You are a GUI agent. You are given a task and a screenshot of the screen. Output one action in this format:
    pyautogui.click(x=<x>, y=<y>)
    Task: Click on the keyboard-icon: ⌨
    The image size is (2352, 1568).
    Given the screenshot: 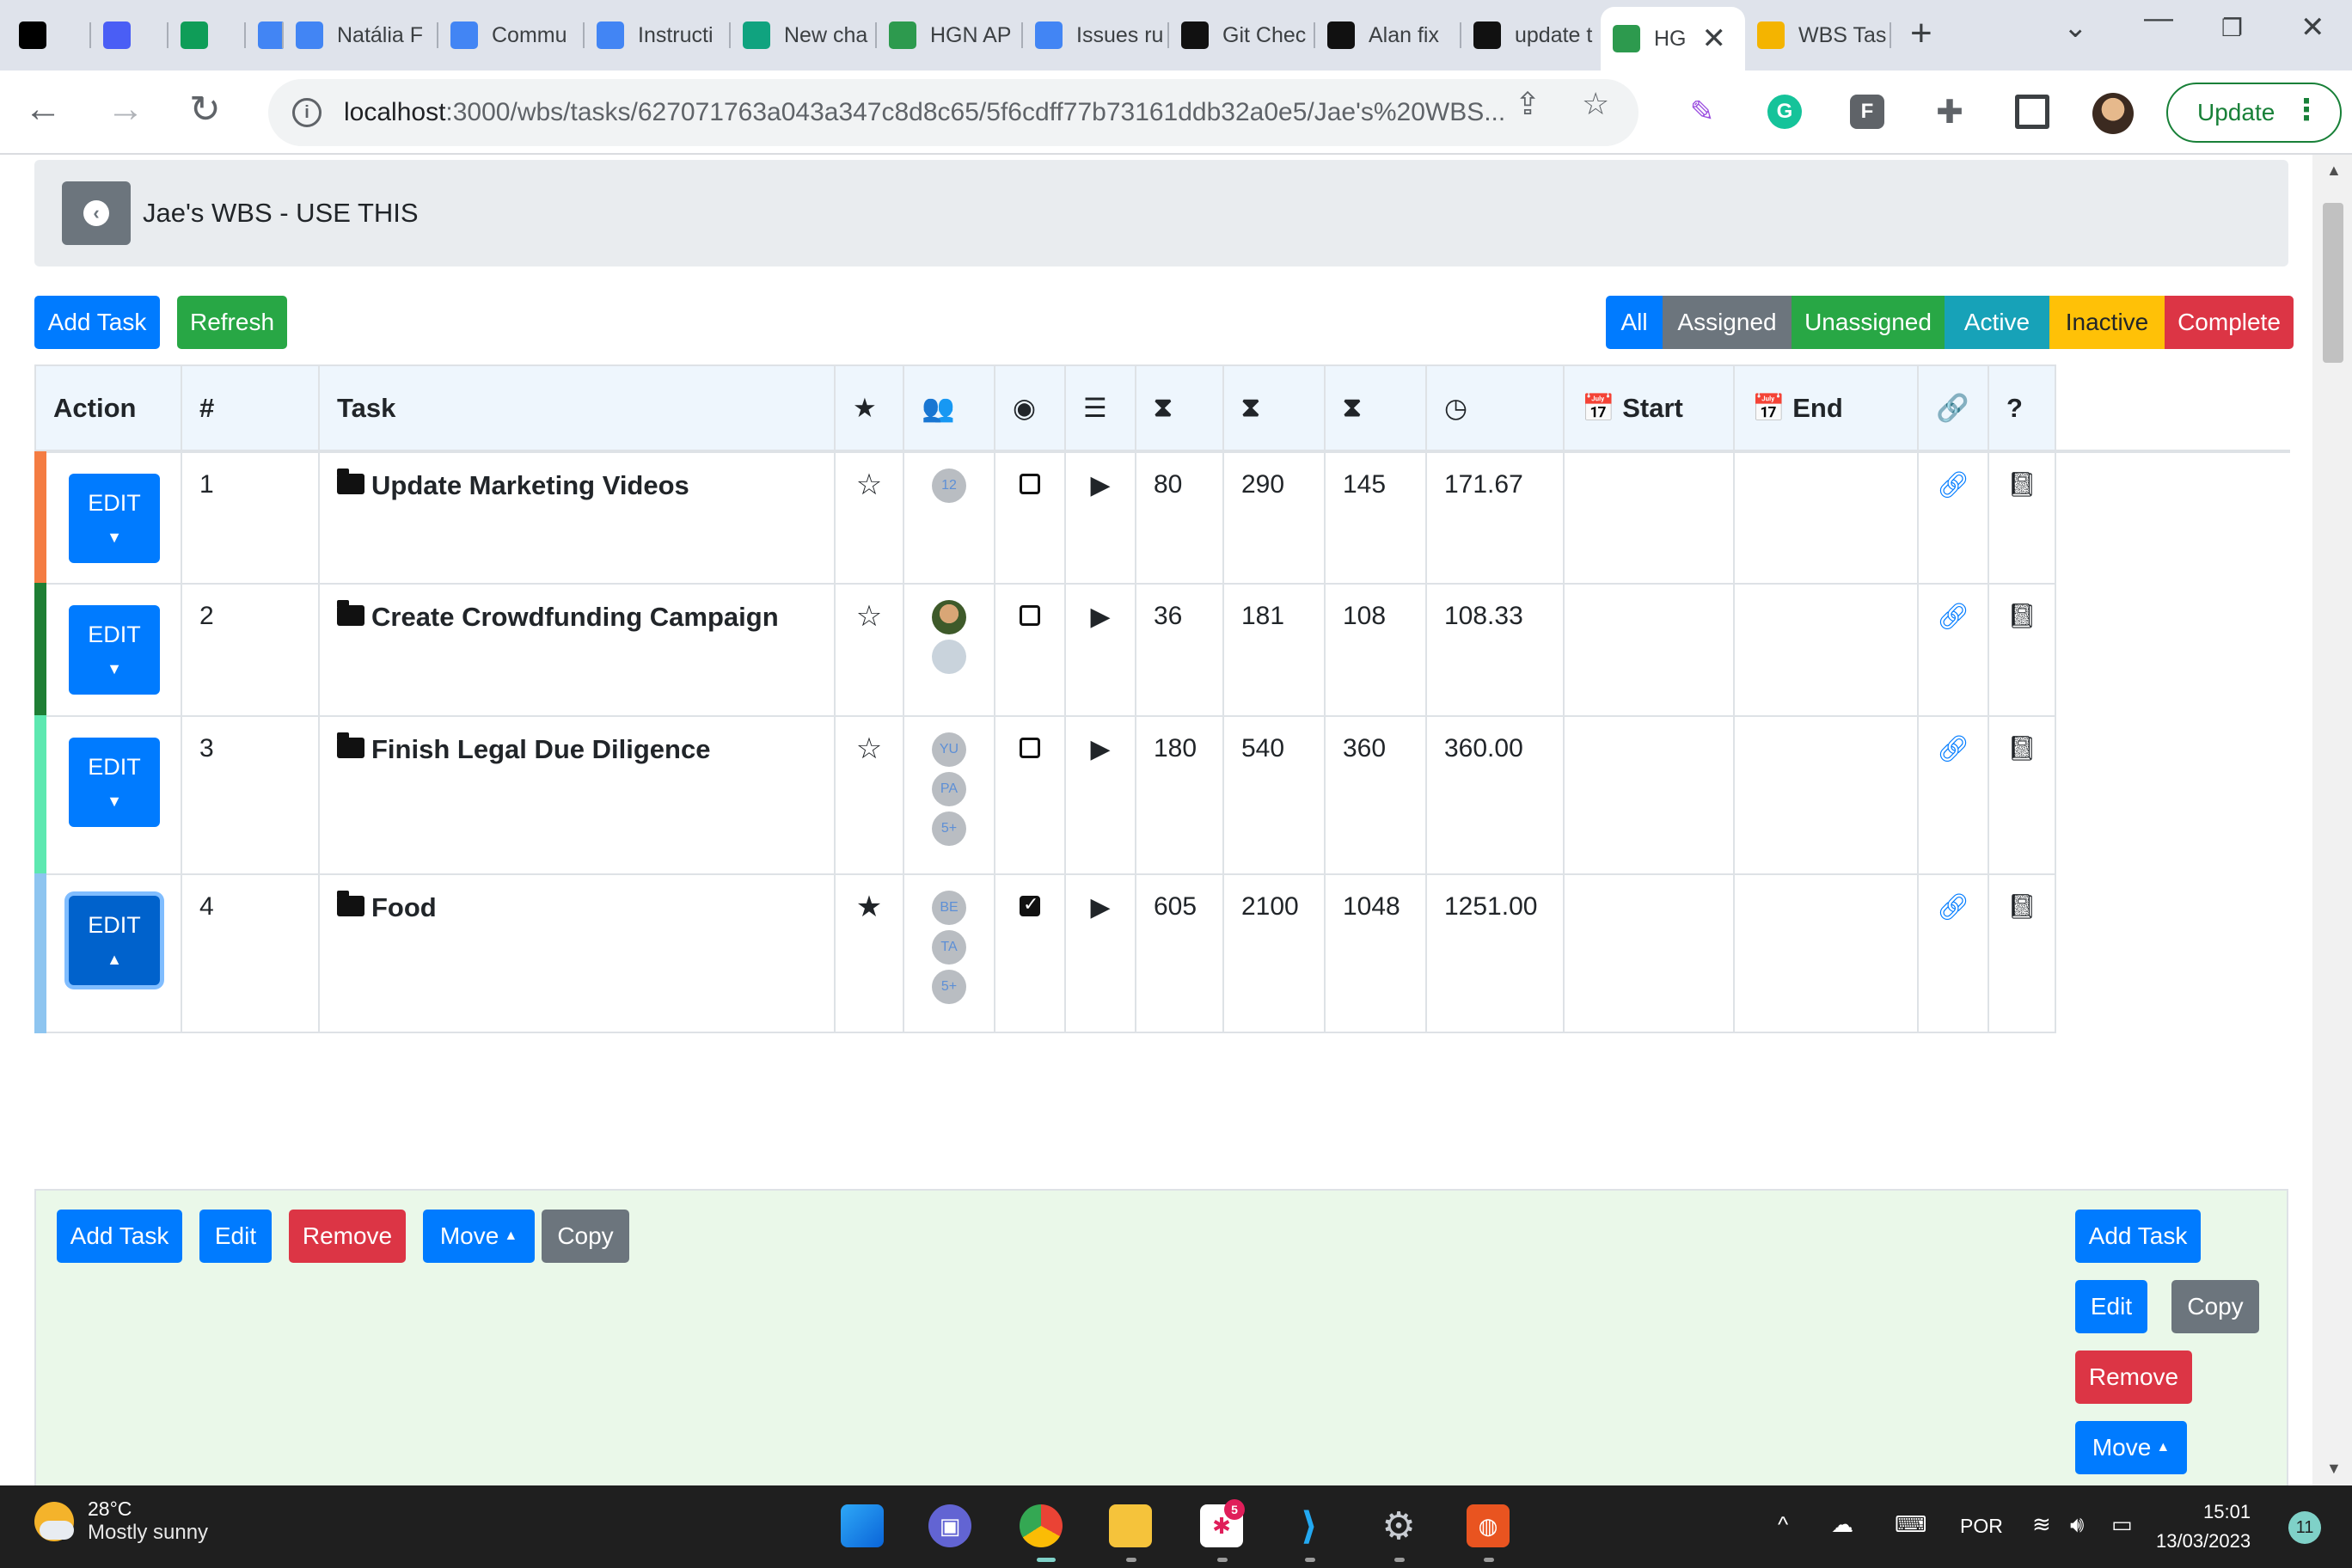 What is the action you would take?
    pyautogui.click(x=1911, y=1524)
    